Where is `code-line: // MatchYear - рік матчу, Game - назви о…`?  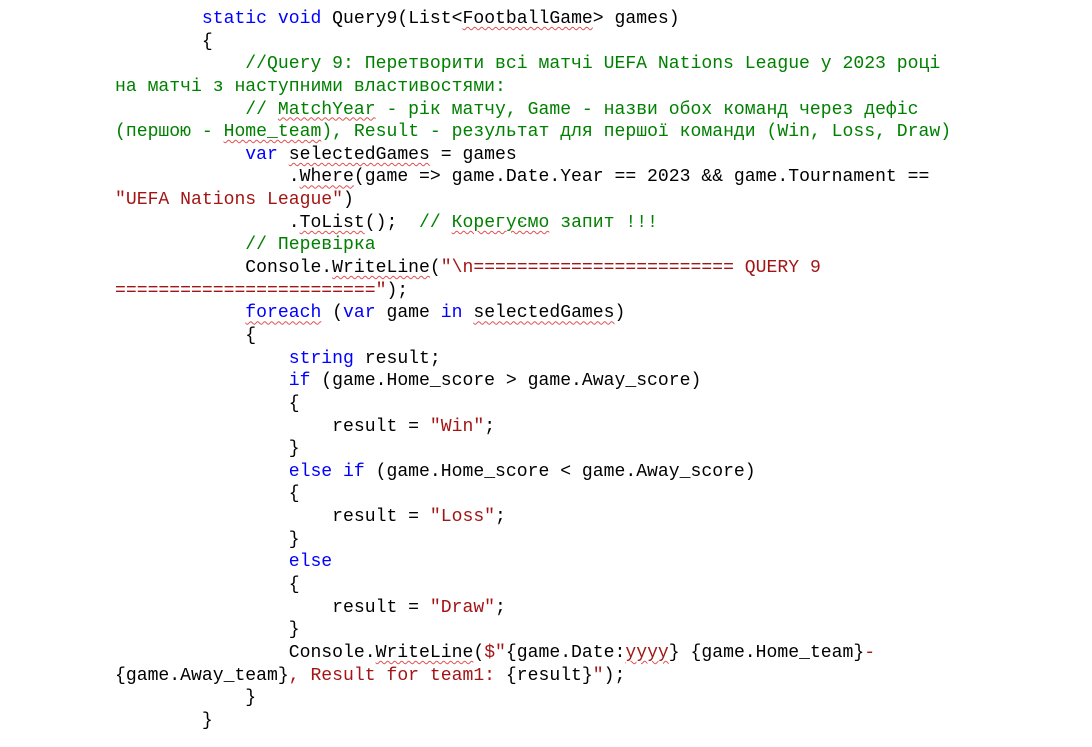
code-line: // MatchYear - рік матчу, Game - назви о… is located at coordinates (595, 110).